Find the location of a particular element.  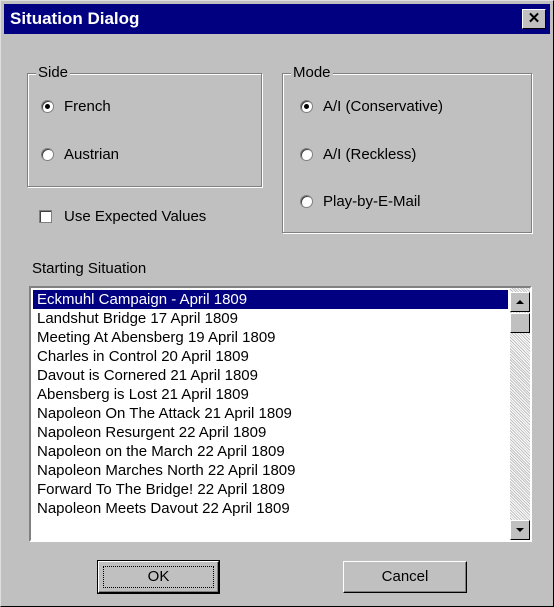

close-icon: ✕ is located at coordinates (534, 18).